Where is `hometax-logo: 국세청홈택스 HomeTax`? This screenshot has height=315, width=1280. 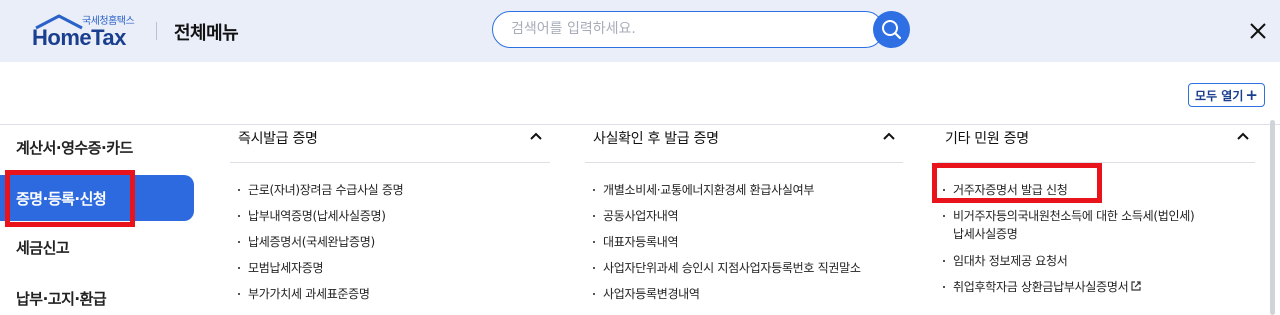 hometax-logo: 국세청홈택스 HomeTax is located at coordinates (88, 32).